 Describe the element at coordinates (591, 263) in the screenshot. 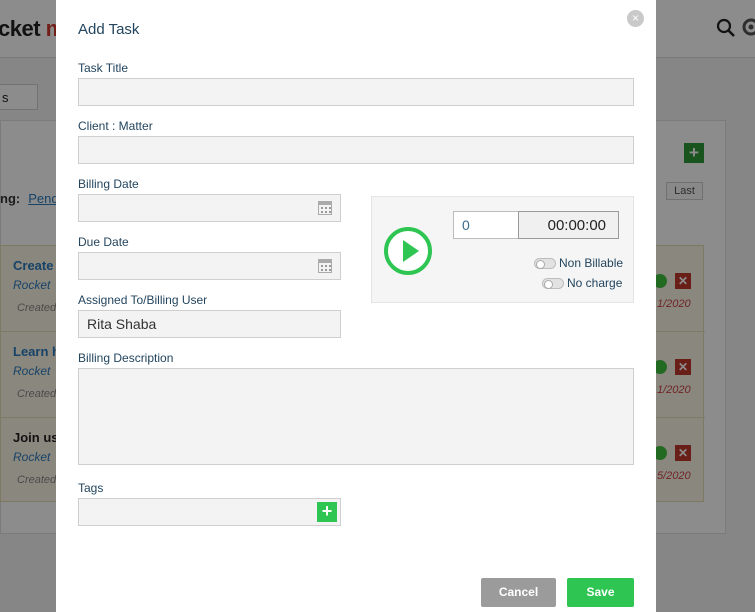

I see `non-billable-label: Non Billable` at that location.